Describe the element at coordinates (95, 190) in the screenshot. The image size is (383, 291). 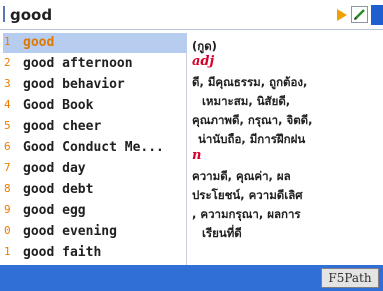
I see `list-item: 8 good debt` at that location.